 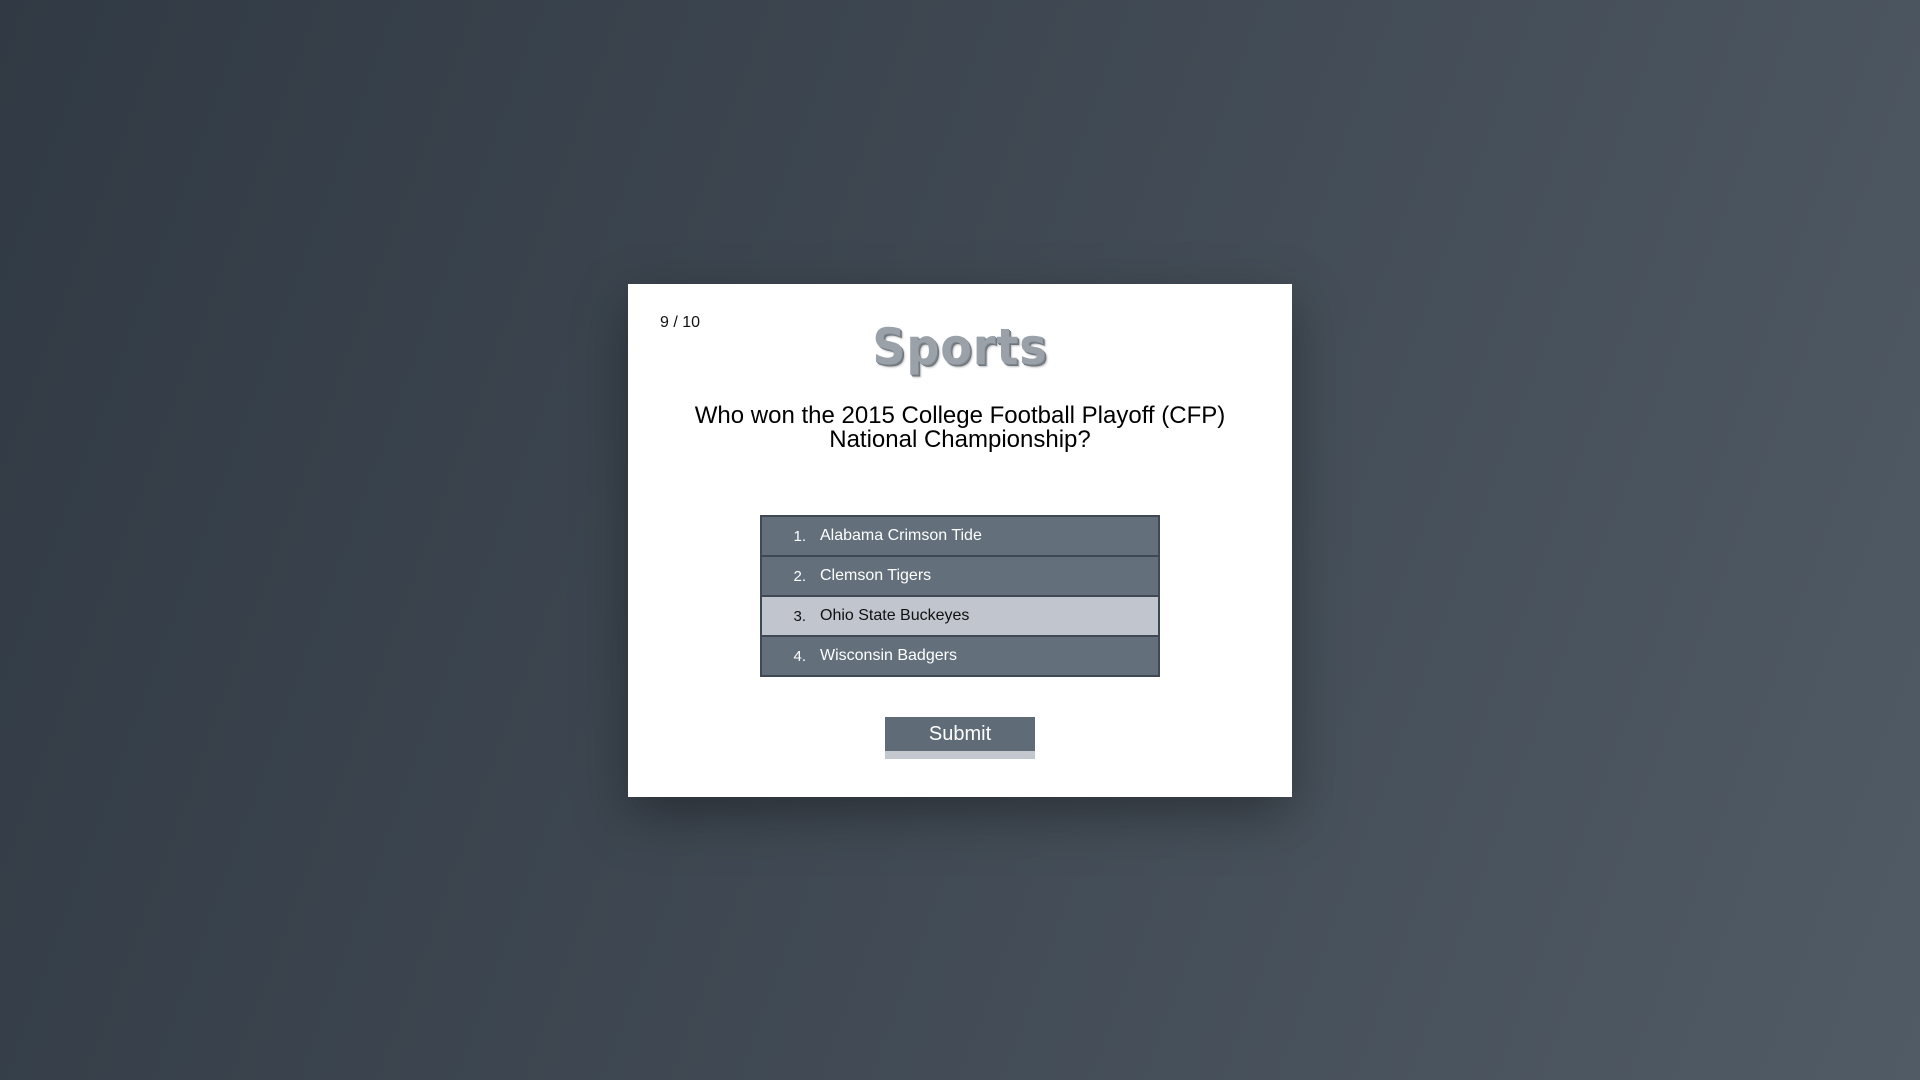 What do you see at coordinates (799, 536) in the screenshot?
I see `answer-number: 1.` at bounding box center [799, 536].